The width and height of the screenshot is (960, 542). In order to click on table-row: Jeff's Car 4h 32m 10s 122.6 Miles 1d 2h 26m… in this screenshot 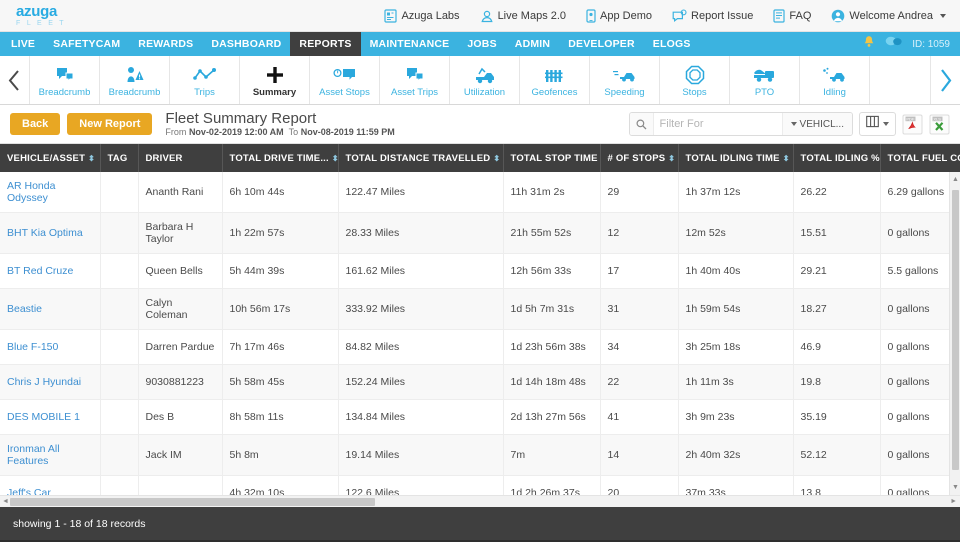, I will do `click(480, 485)`.